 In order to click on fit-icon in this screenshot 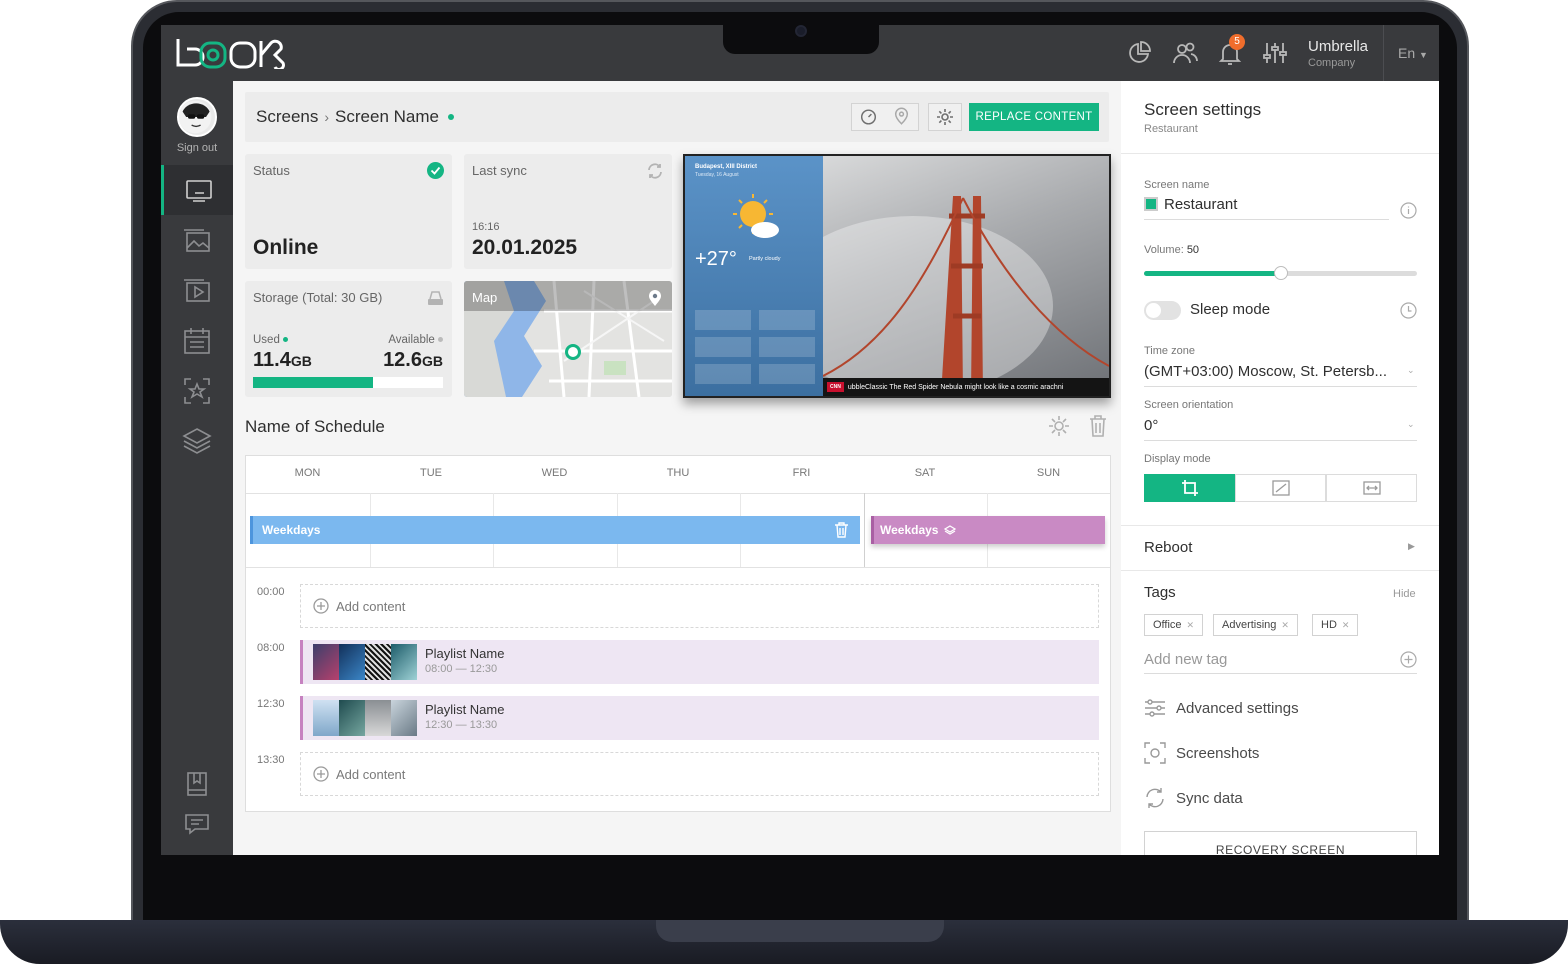, I will do `click(1371, 488)`.